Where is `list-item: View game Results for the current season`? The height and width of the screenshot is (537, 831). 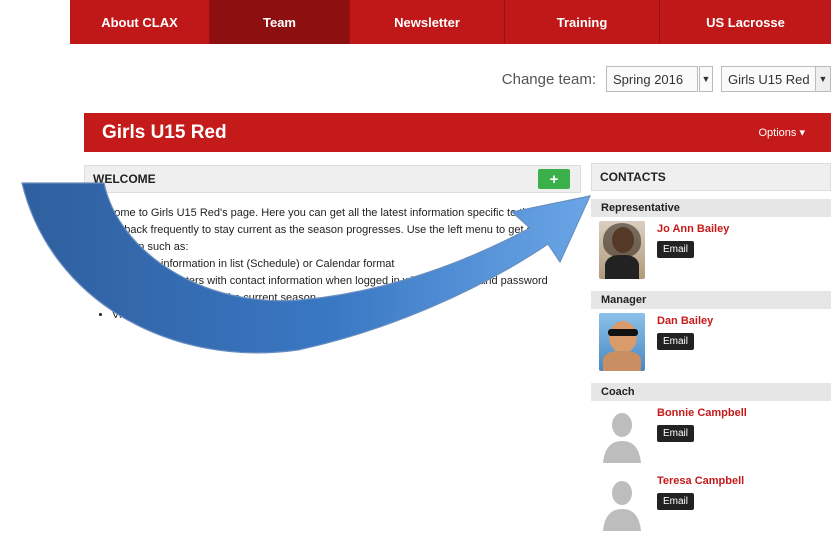
list-item: View game Results for the current season is located at coordinates (346, 298).